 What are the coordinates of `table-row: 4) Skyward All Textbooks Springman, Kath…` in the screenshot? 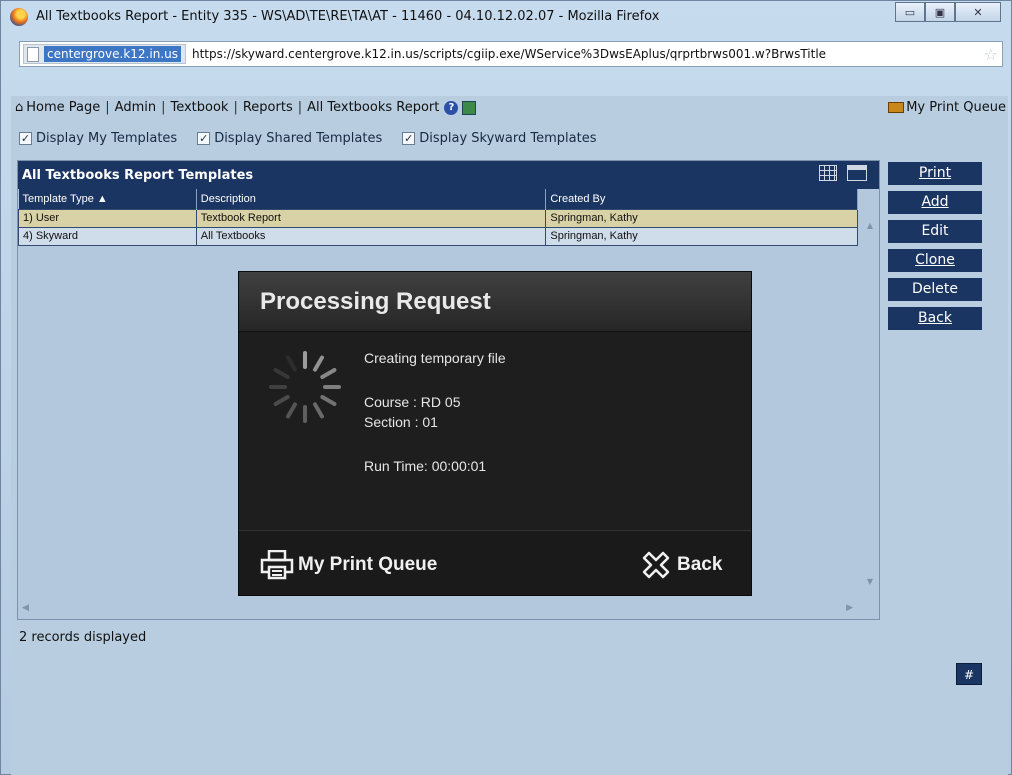 It's located at (438, 236).